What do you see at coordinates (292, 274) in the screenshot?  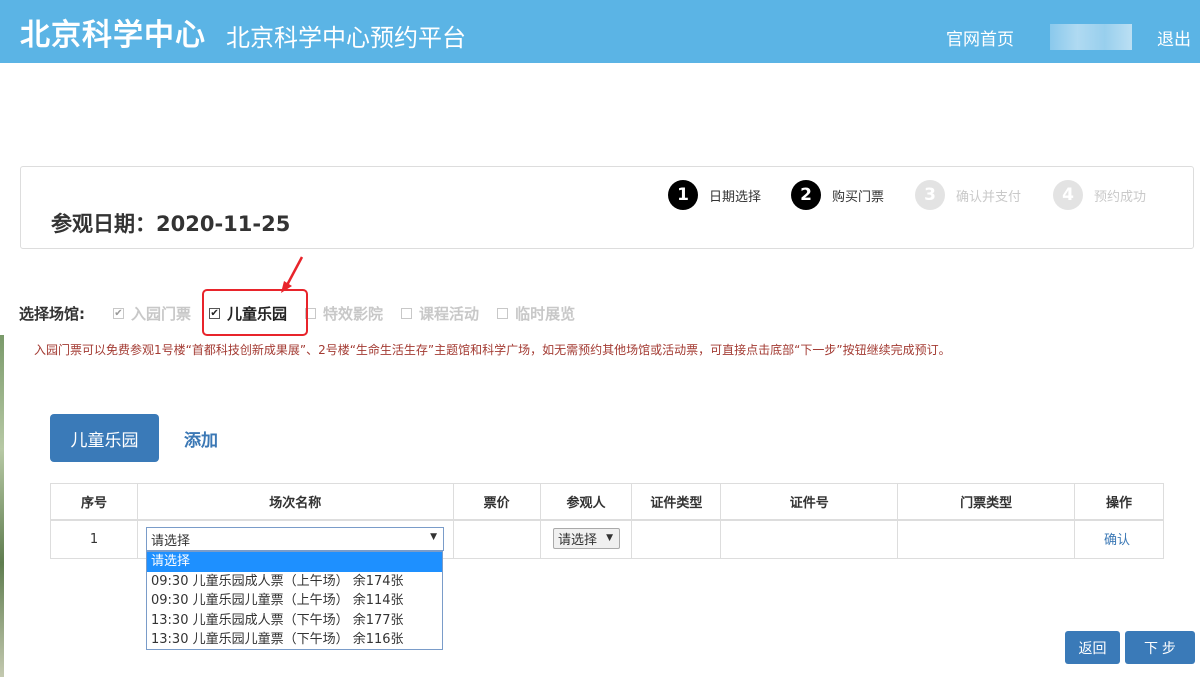 I see `annotation-arrow-icon` at bounding box center [292, 274].